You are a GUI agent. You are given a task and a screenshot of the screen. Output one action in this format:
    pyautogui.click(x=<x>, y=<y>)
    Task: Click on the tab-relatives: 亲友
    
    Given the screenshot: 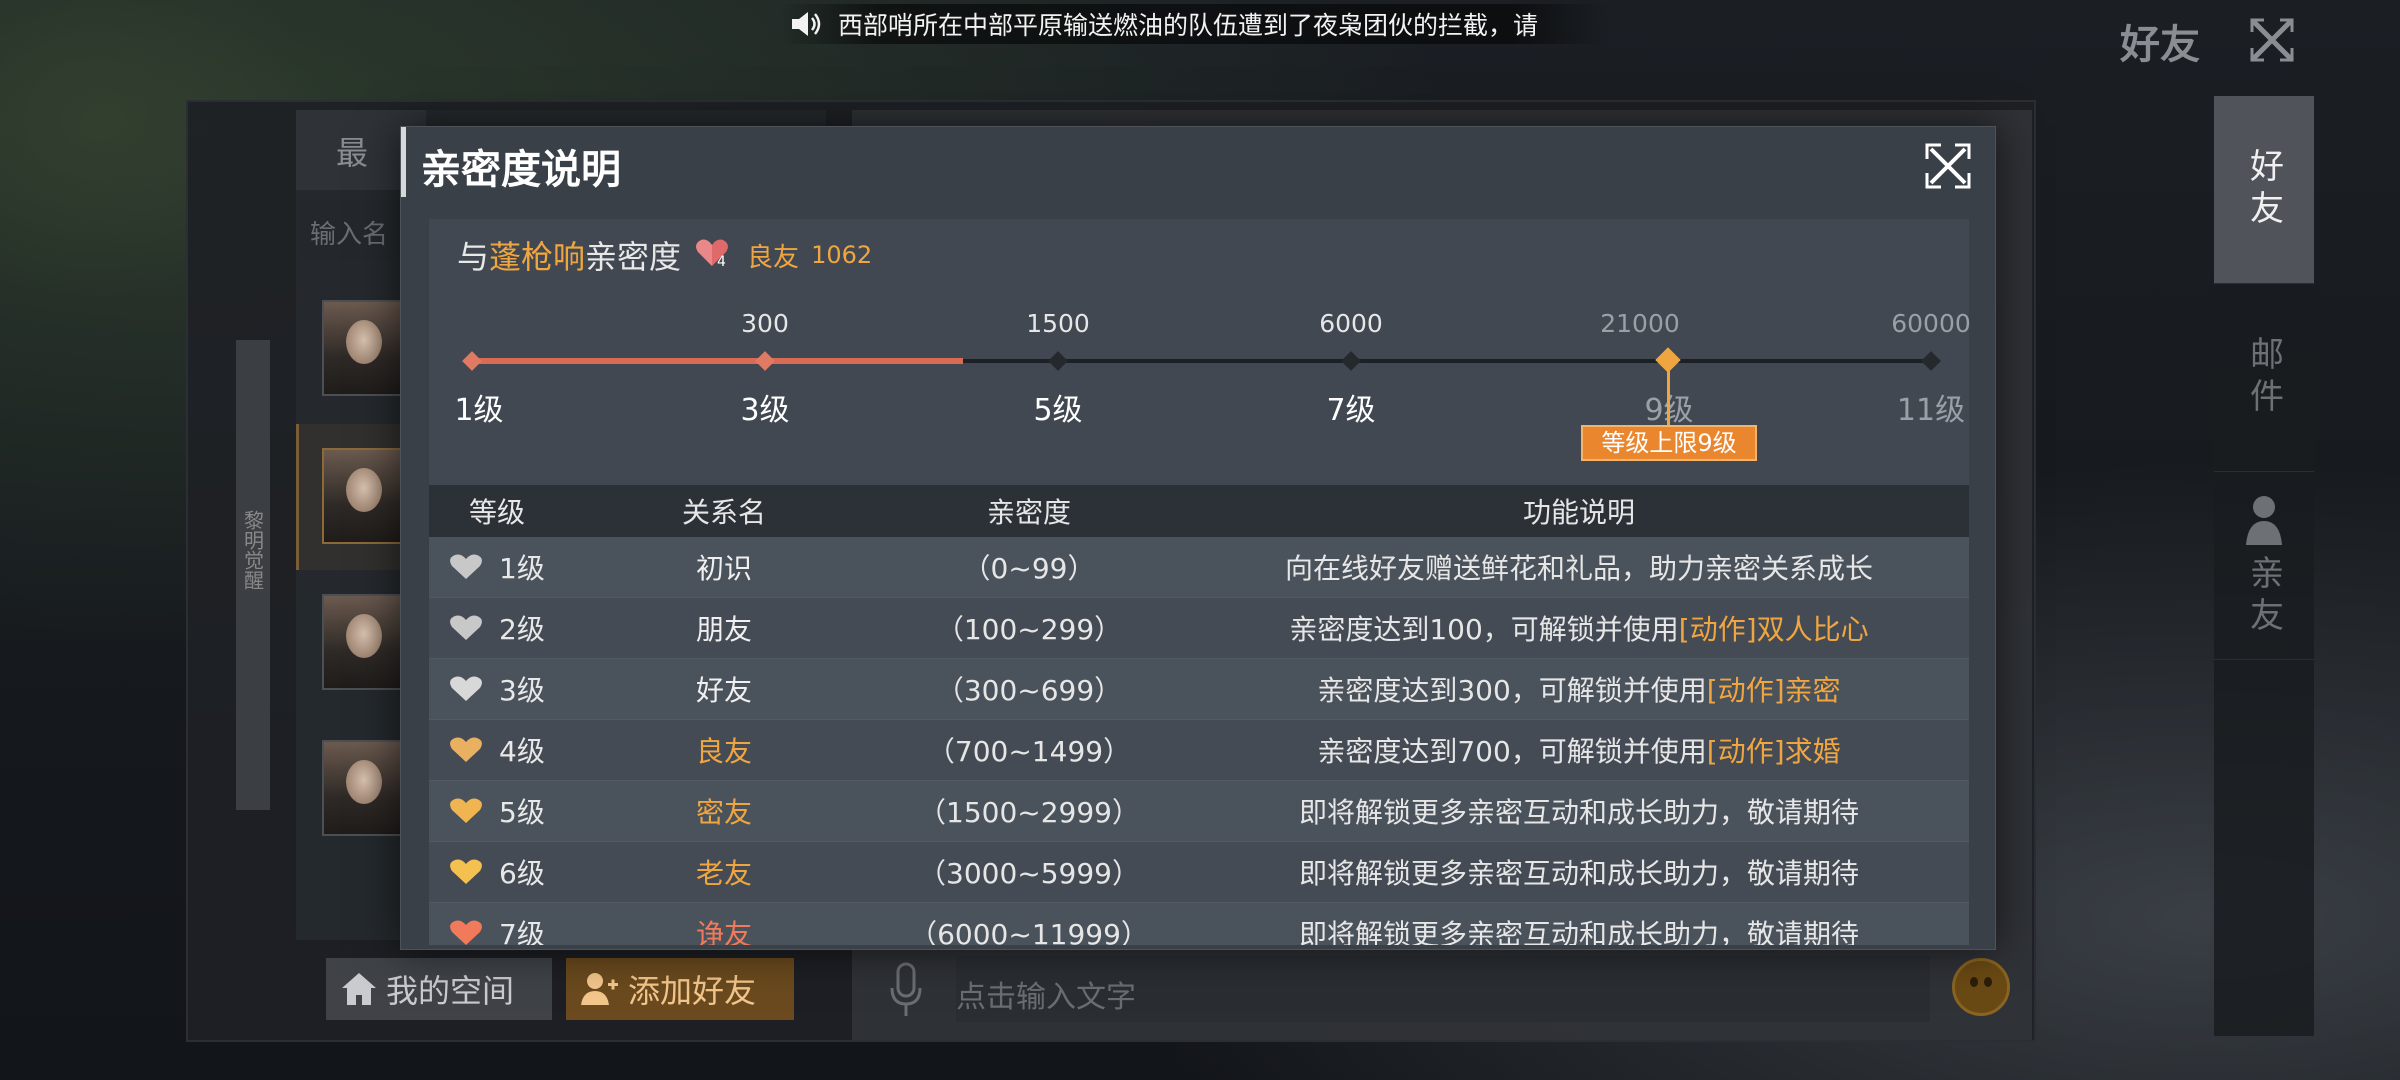 What is the action you would take?
    pyautogui.click(x=2264, y=566)
    